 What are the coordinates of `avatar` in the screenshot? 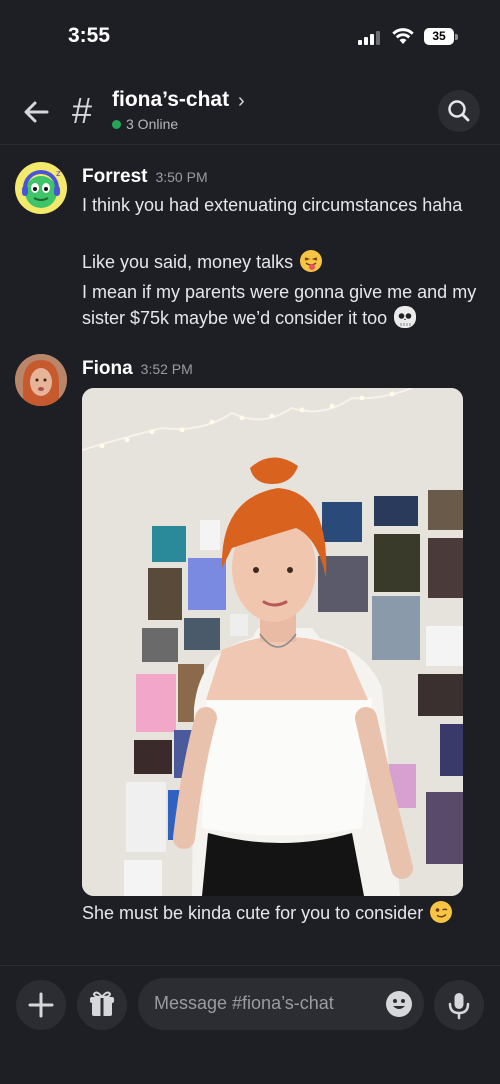 It's located at (41, 380).